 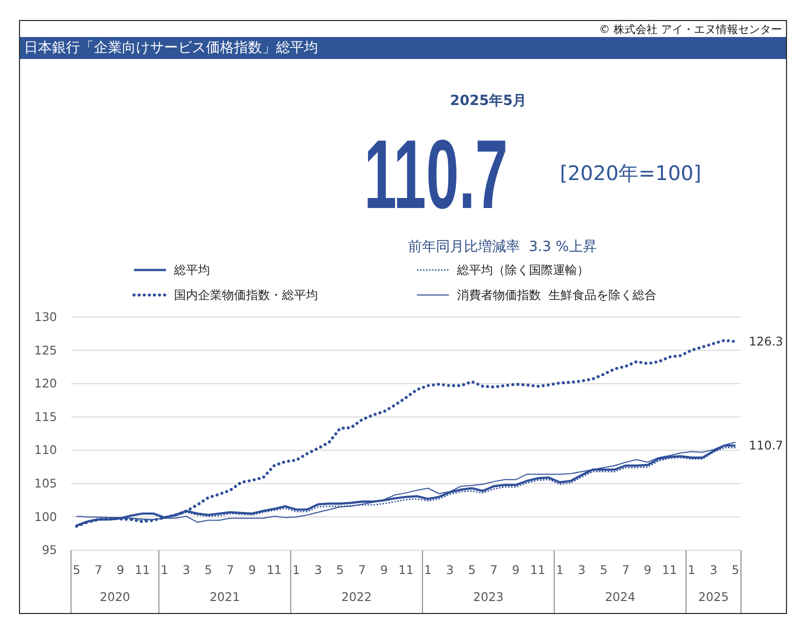 What do you see at coordinates (46, 517) in the screenshot?
I see `y-tick-label: 100` at bounding box center [46, 517].